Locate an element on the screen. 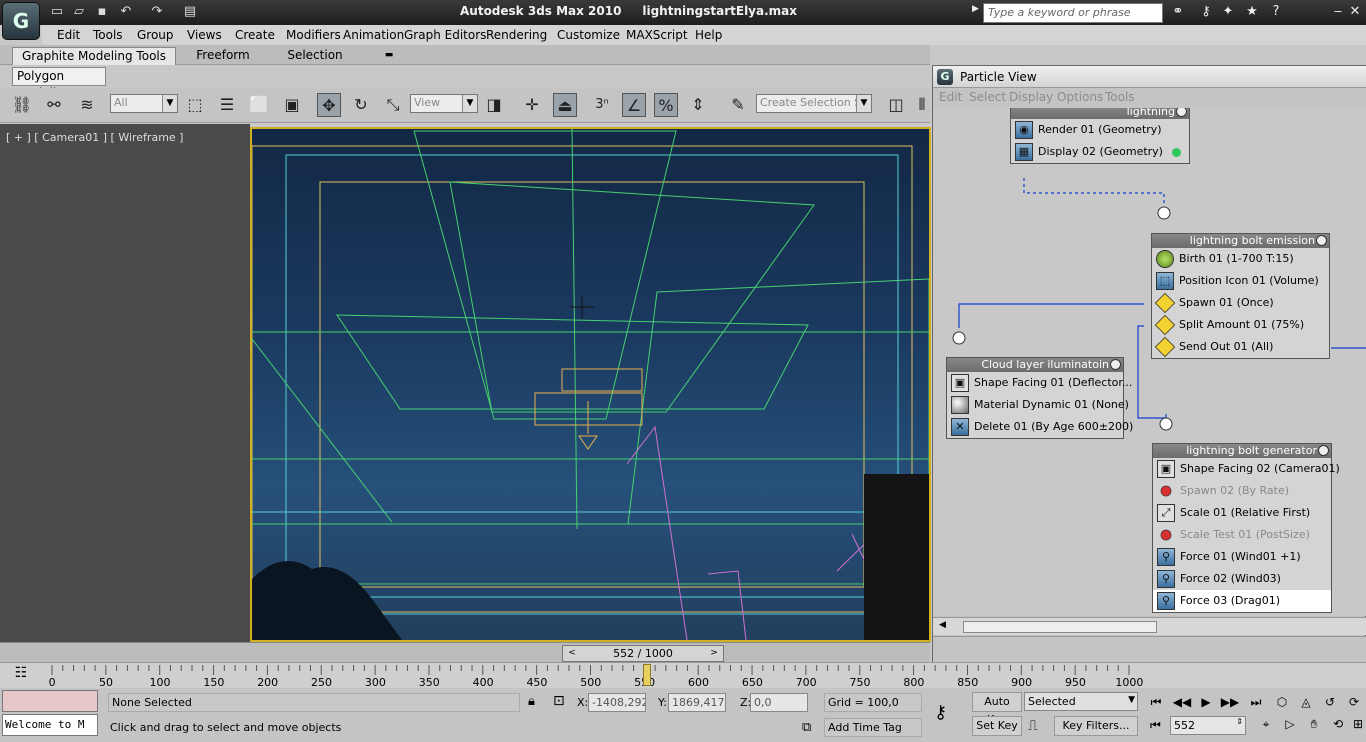 This screenshot has width=1366, height=742. spinner-snap-icon: ⇕ is located at coordinates (698, 105).